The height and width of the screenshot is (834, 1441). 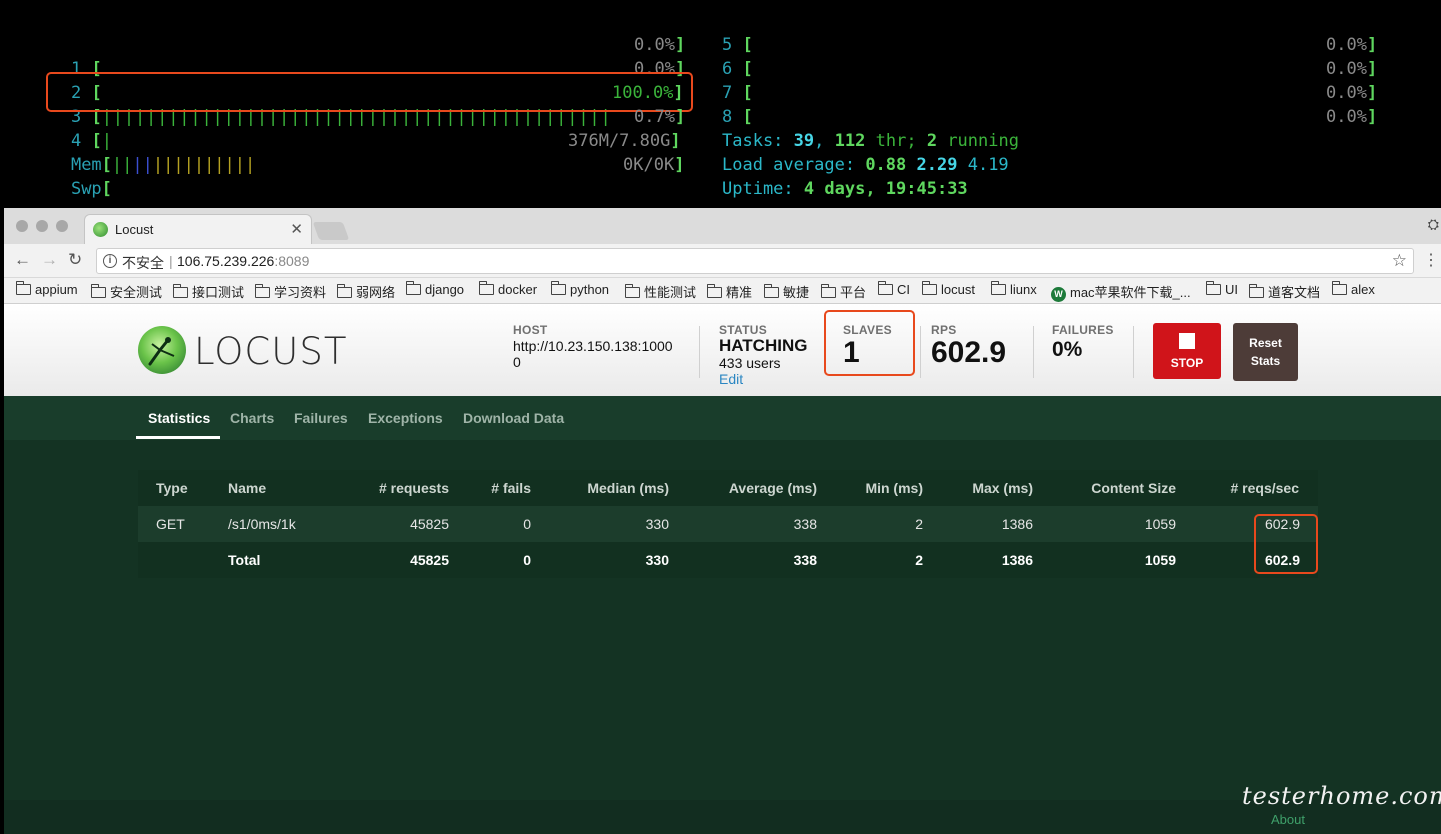 I want to click on cell-fails: 0, so click(x=527, y=524).